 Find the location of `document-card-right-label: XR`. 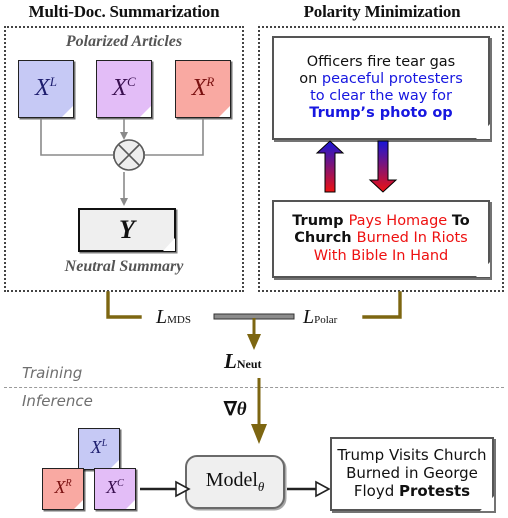

document-card-right-label: XR is located at coordinates (203, 87).